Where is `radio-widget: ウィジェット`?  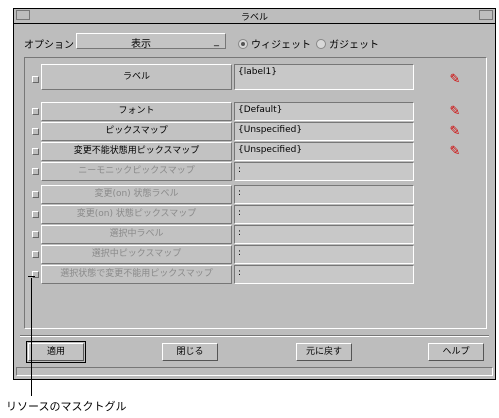 radio-widget: ウィジェット is located at coordinates (274, 43).